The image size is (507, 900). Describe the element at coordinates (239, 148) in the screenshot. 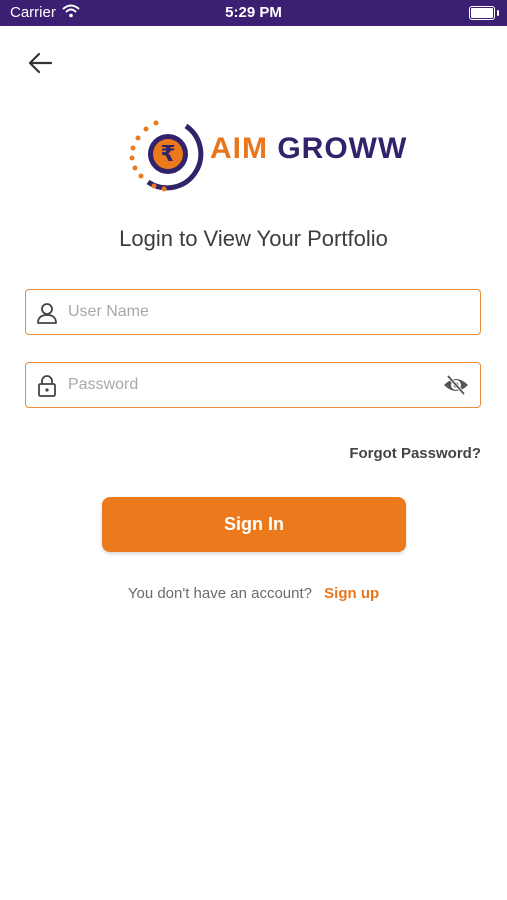

I see `brand-word-aim: AIM` at that location.